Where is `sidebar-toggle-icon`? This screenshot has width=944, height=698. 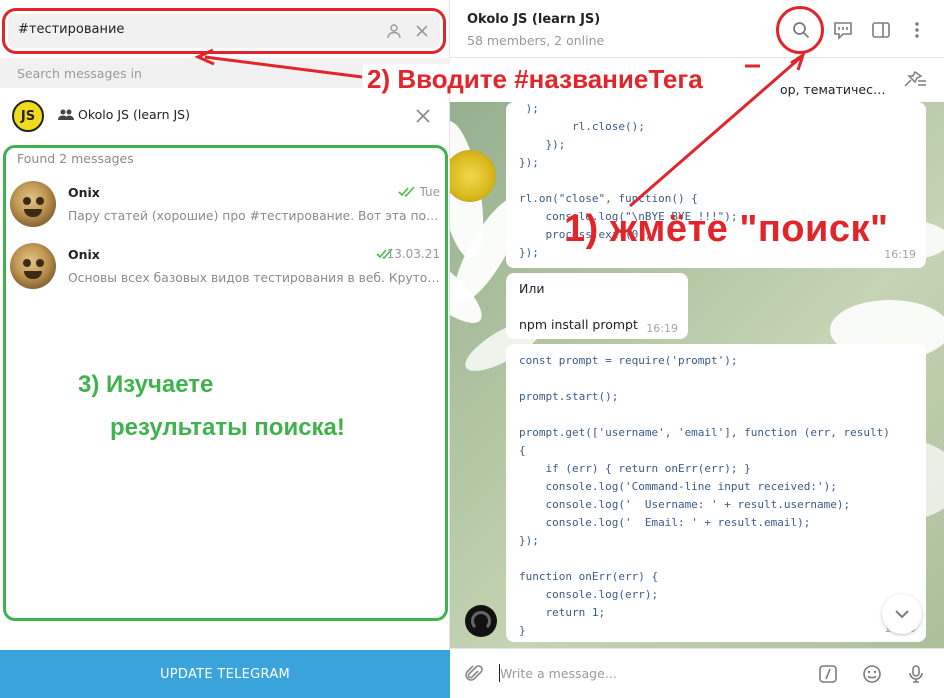 sidebar-toggle-icon is located at coordinates (881, 30).